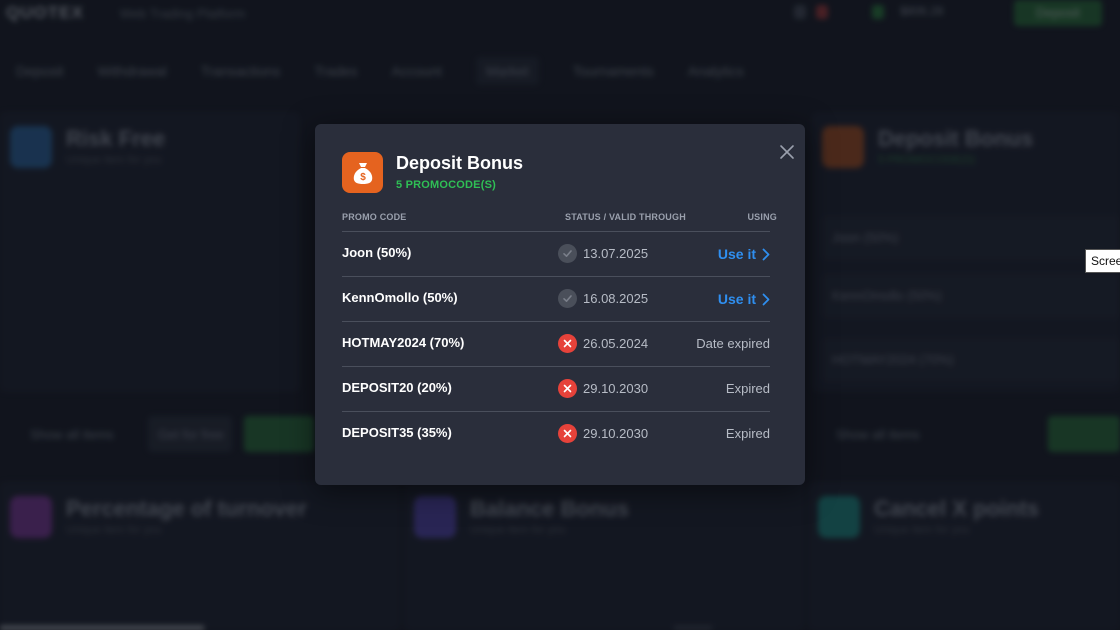  What do you see at coordinates (1102, 261) in the screenshot?
I see `screenshot-tooltip: Screenshot` at bounding box center [1102, 261].